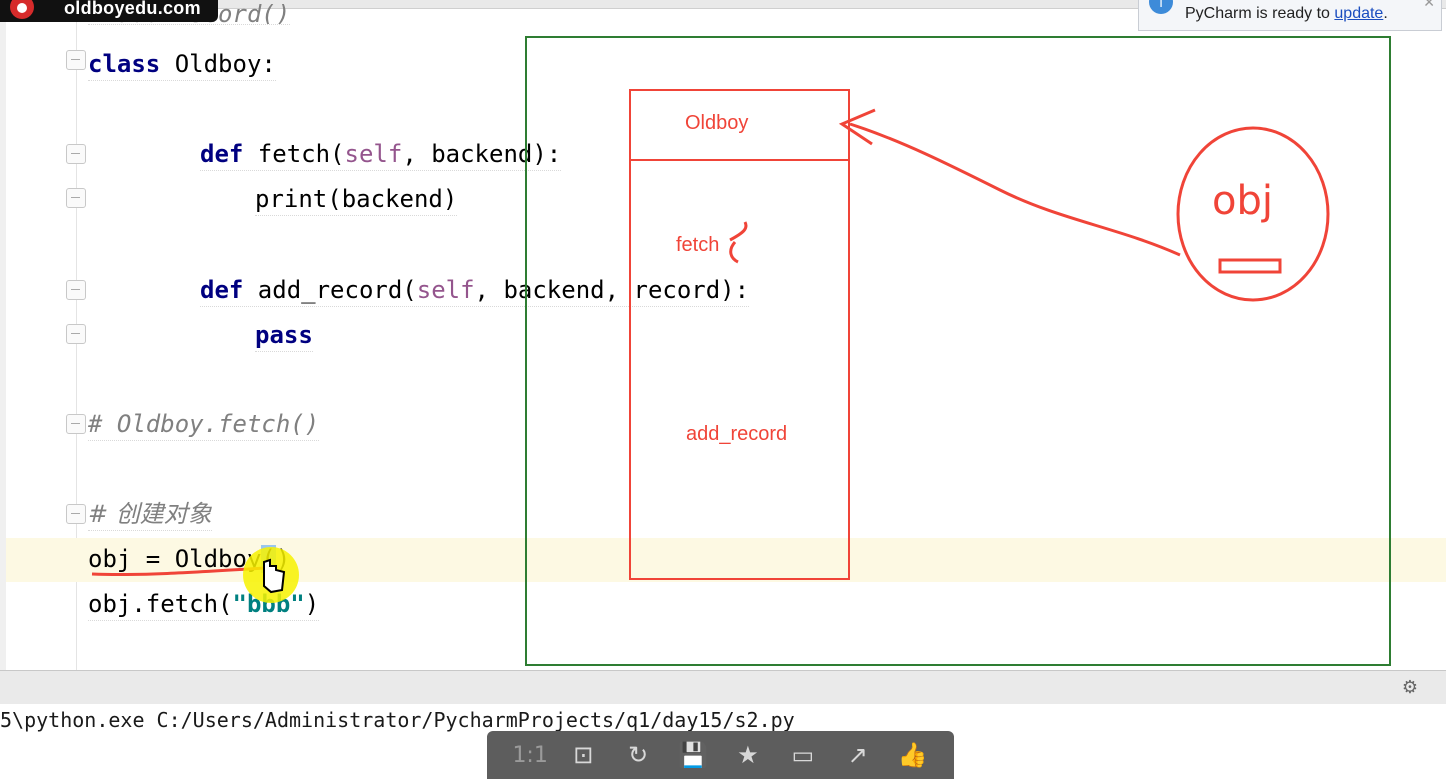  What do you see at coordinates (913, 755) in the screenshot?
I see `thumbs-up-icon: 👍` at bounding box center [913, 755].